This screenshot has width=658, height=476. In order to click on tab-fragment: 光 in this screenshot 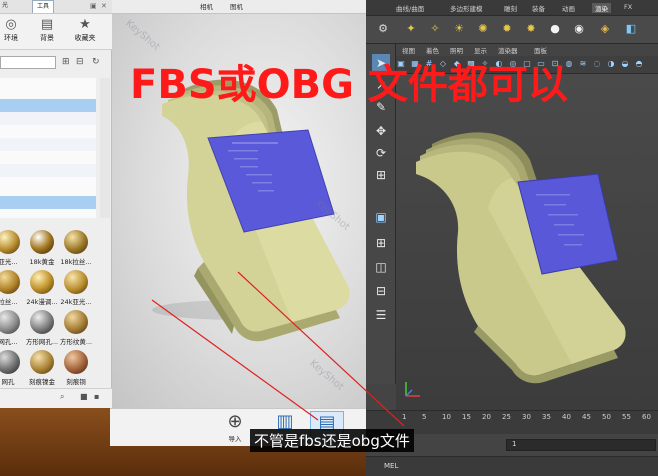, I will do `click(5, 6)`.